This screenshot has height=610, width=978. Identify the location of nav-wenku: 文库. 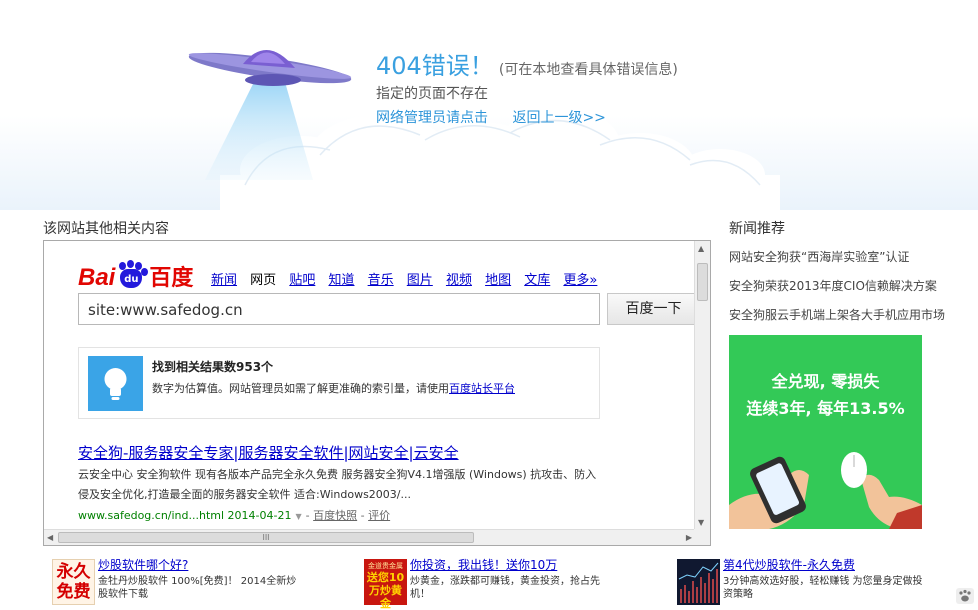
(537, 280).